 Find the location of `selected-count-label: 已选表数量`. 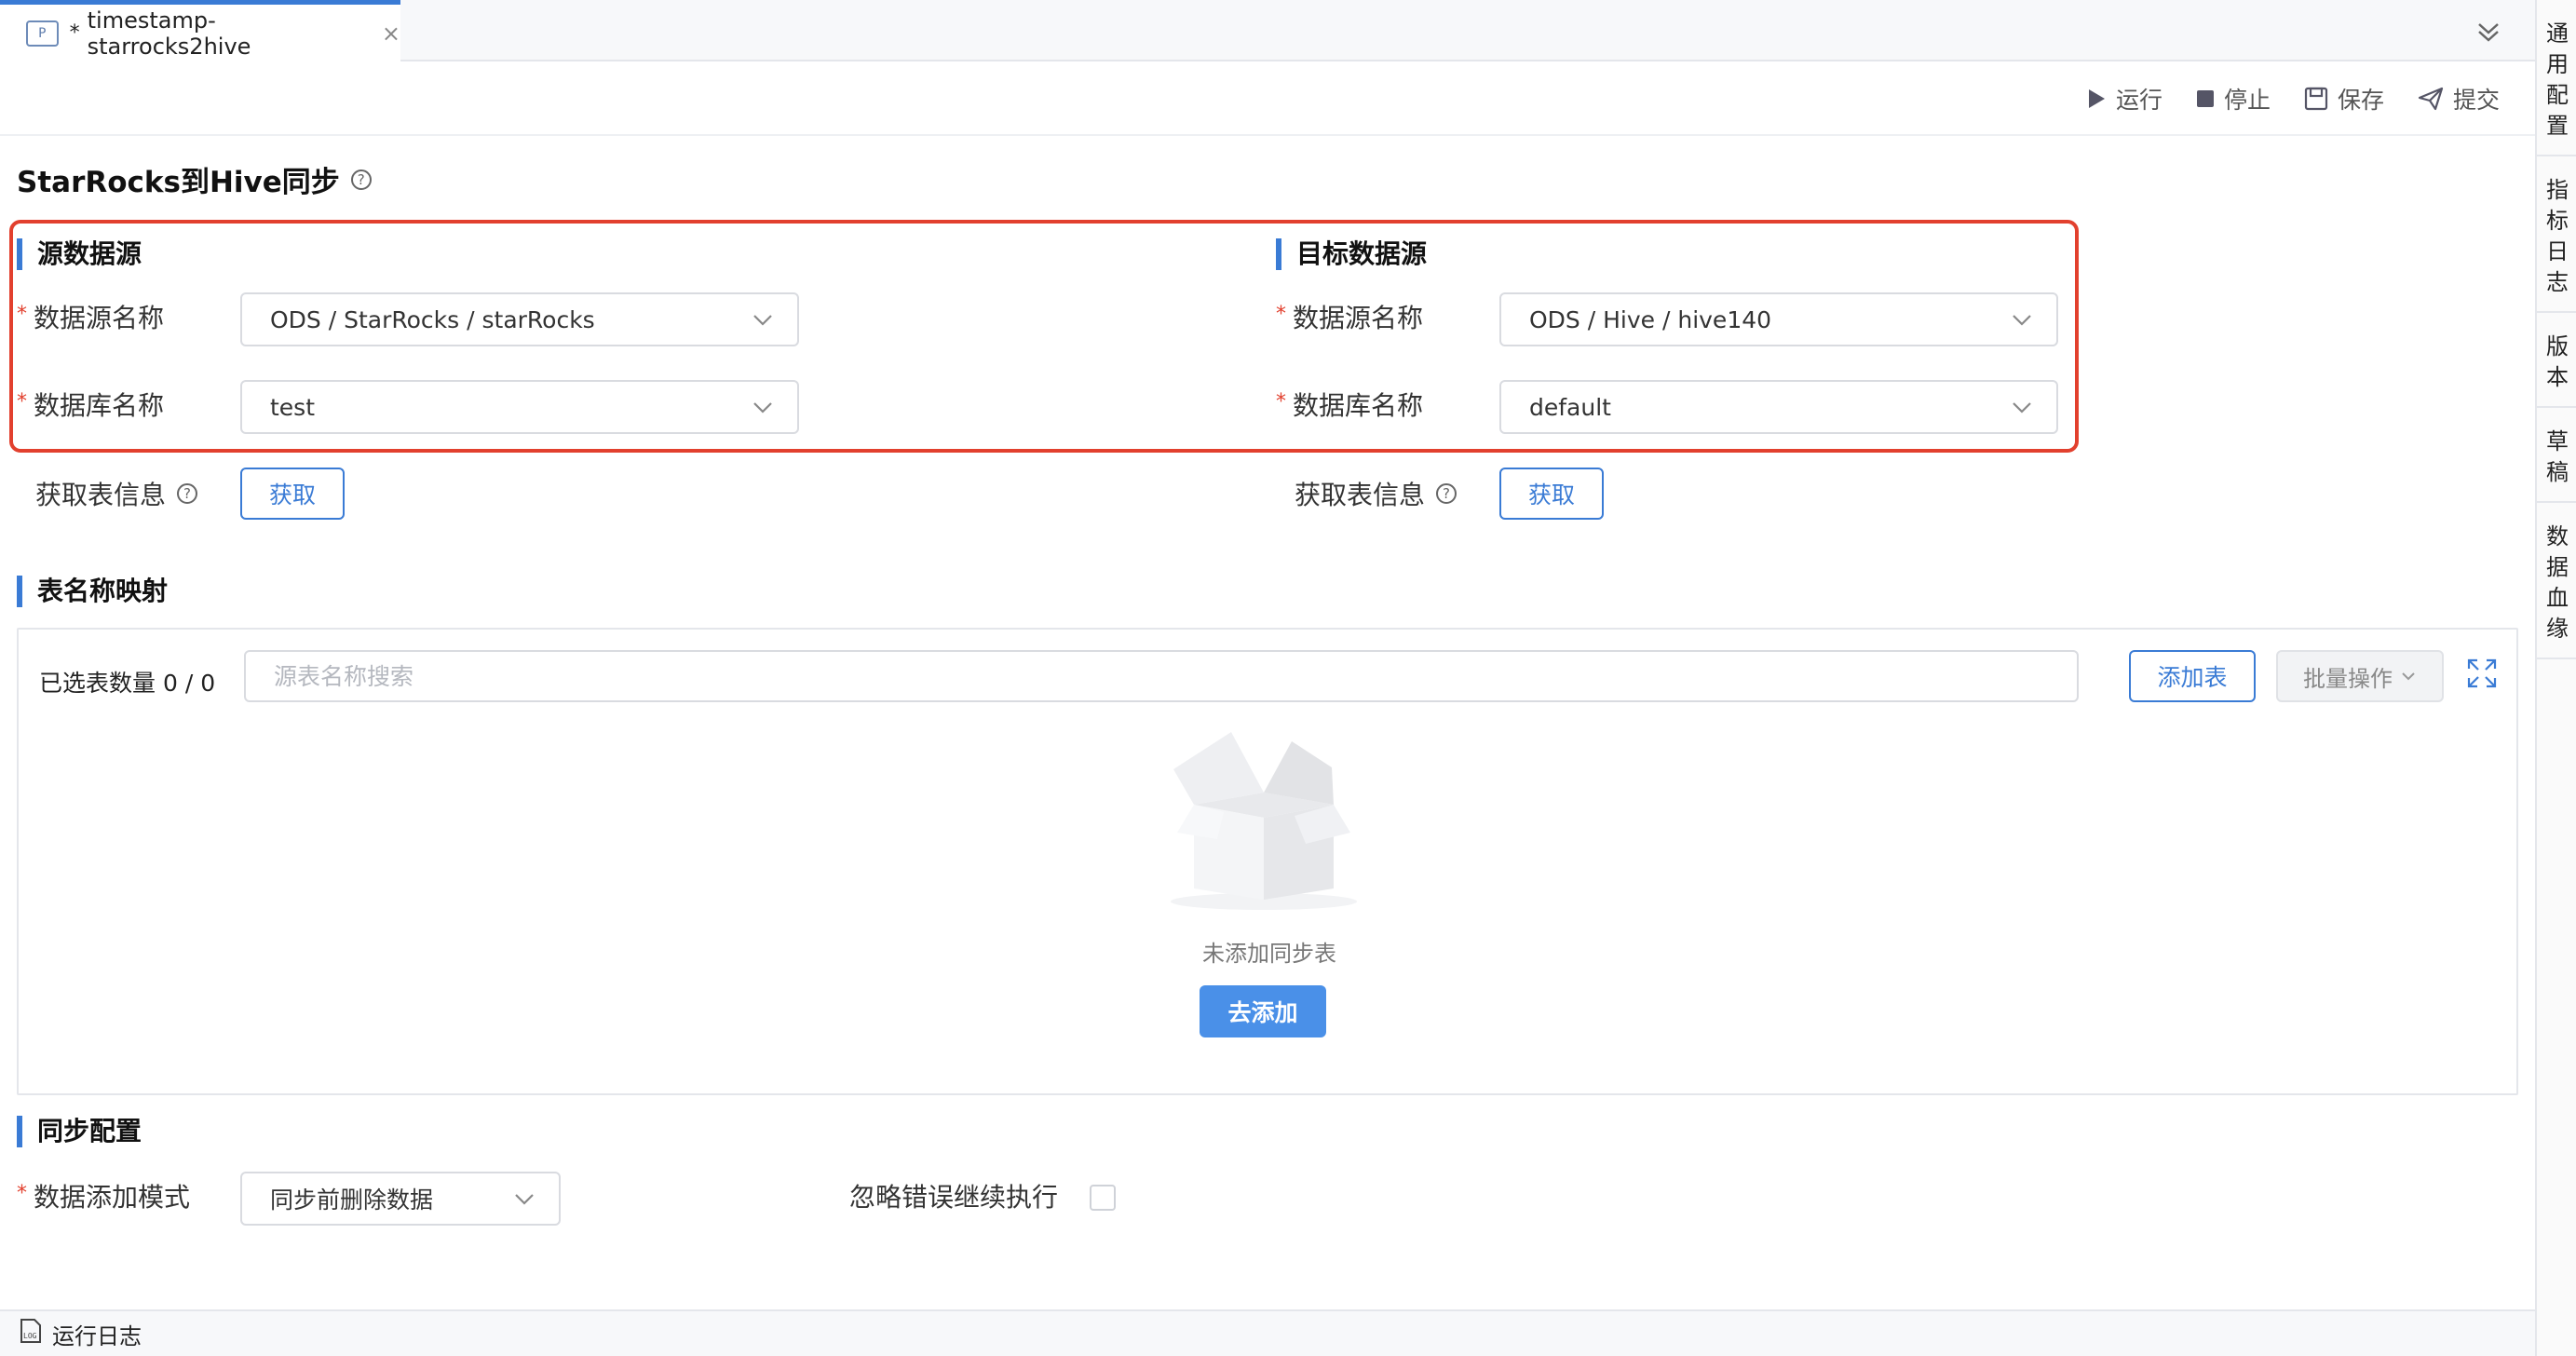

selected-count-label: 已选表数量 is located at coordinates (97, 683).